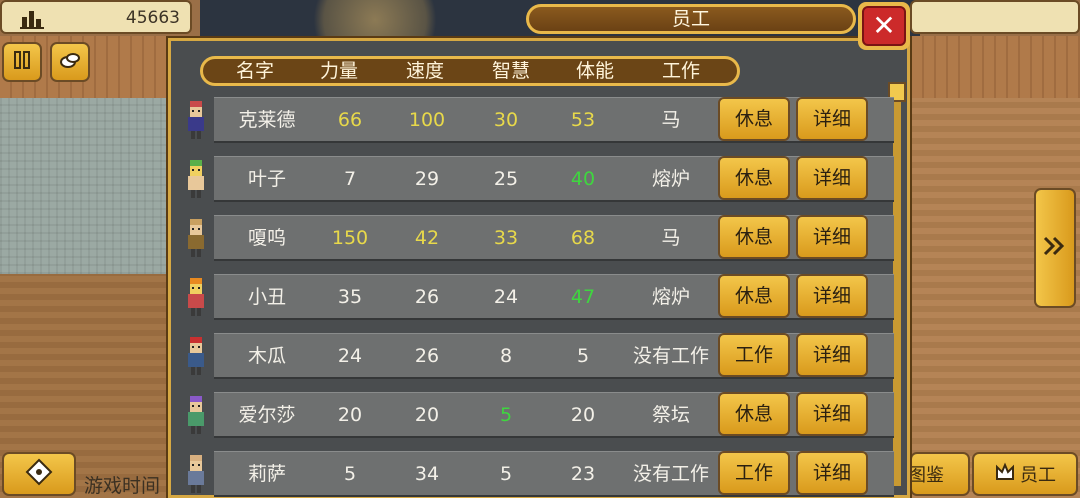 This screenshot has width=1080, height=498. What do you see at coordinates (427, 415) in the screenshot?
I see `staff-speed: 20` at bounding box center [427, 415].